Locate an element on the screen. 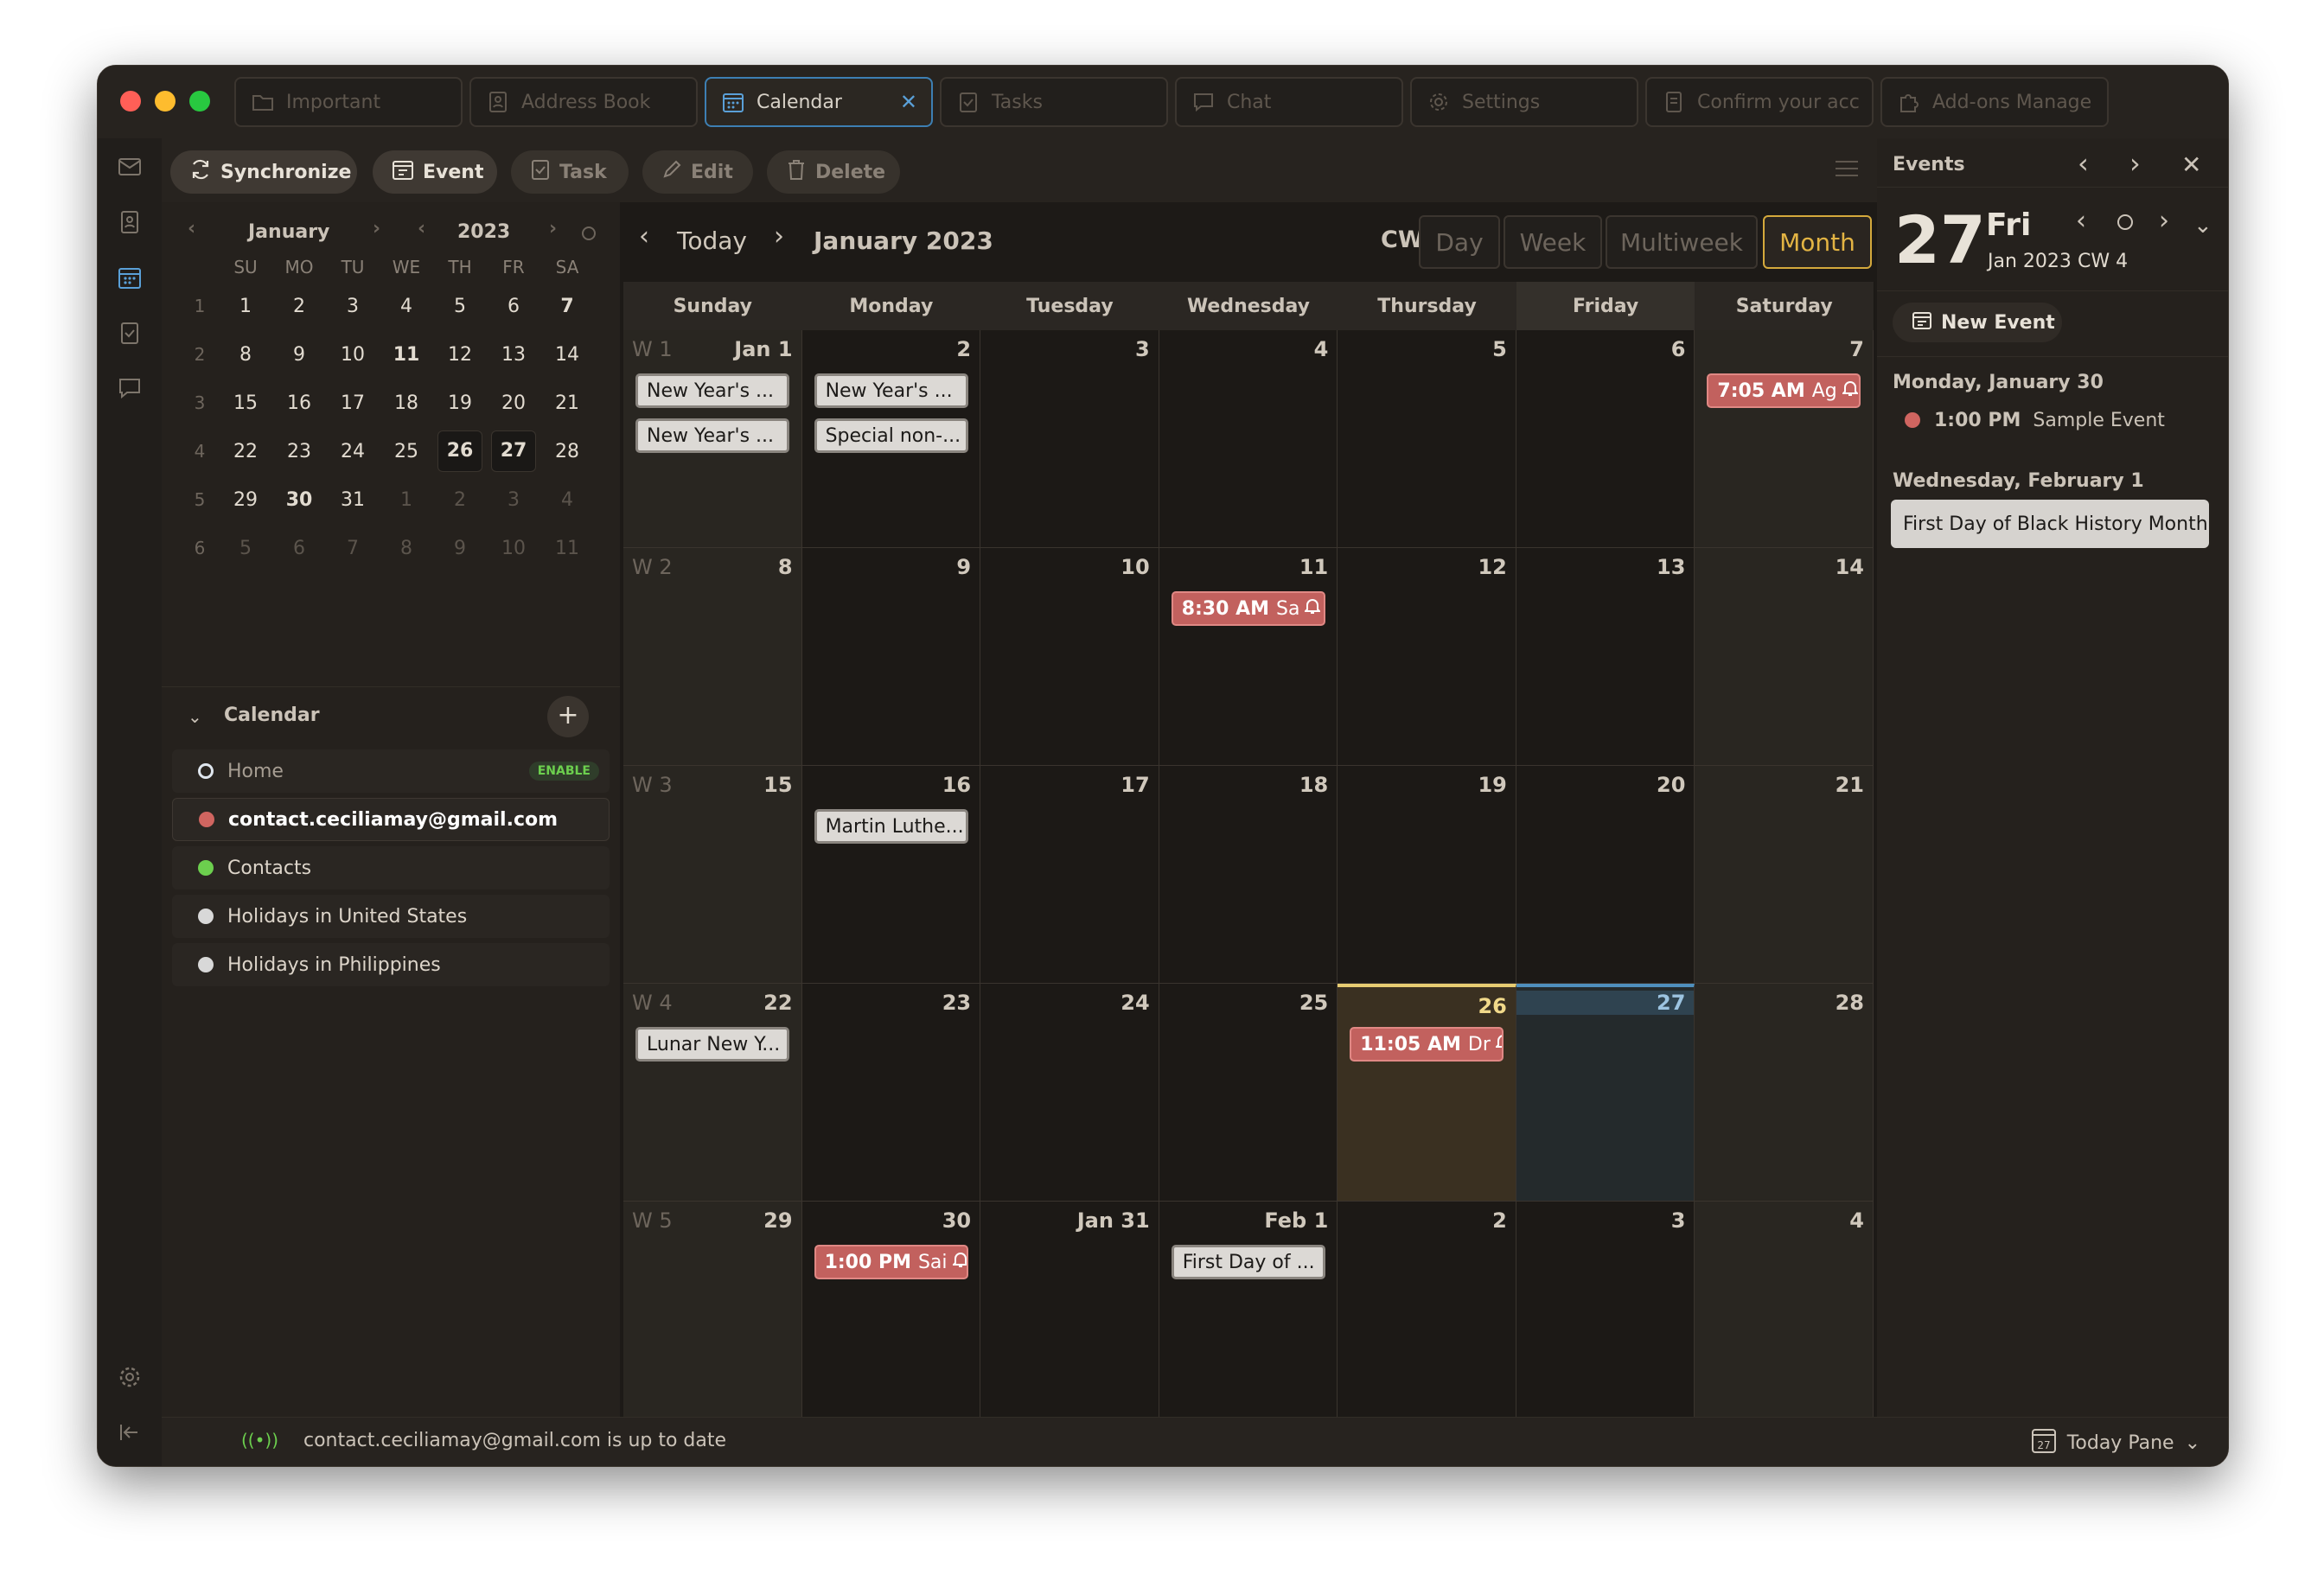 The image size is (2324, 1594). minimonth-day: 11 is located at coordinates (567, 548).